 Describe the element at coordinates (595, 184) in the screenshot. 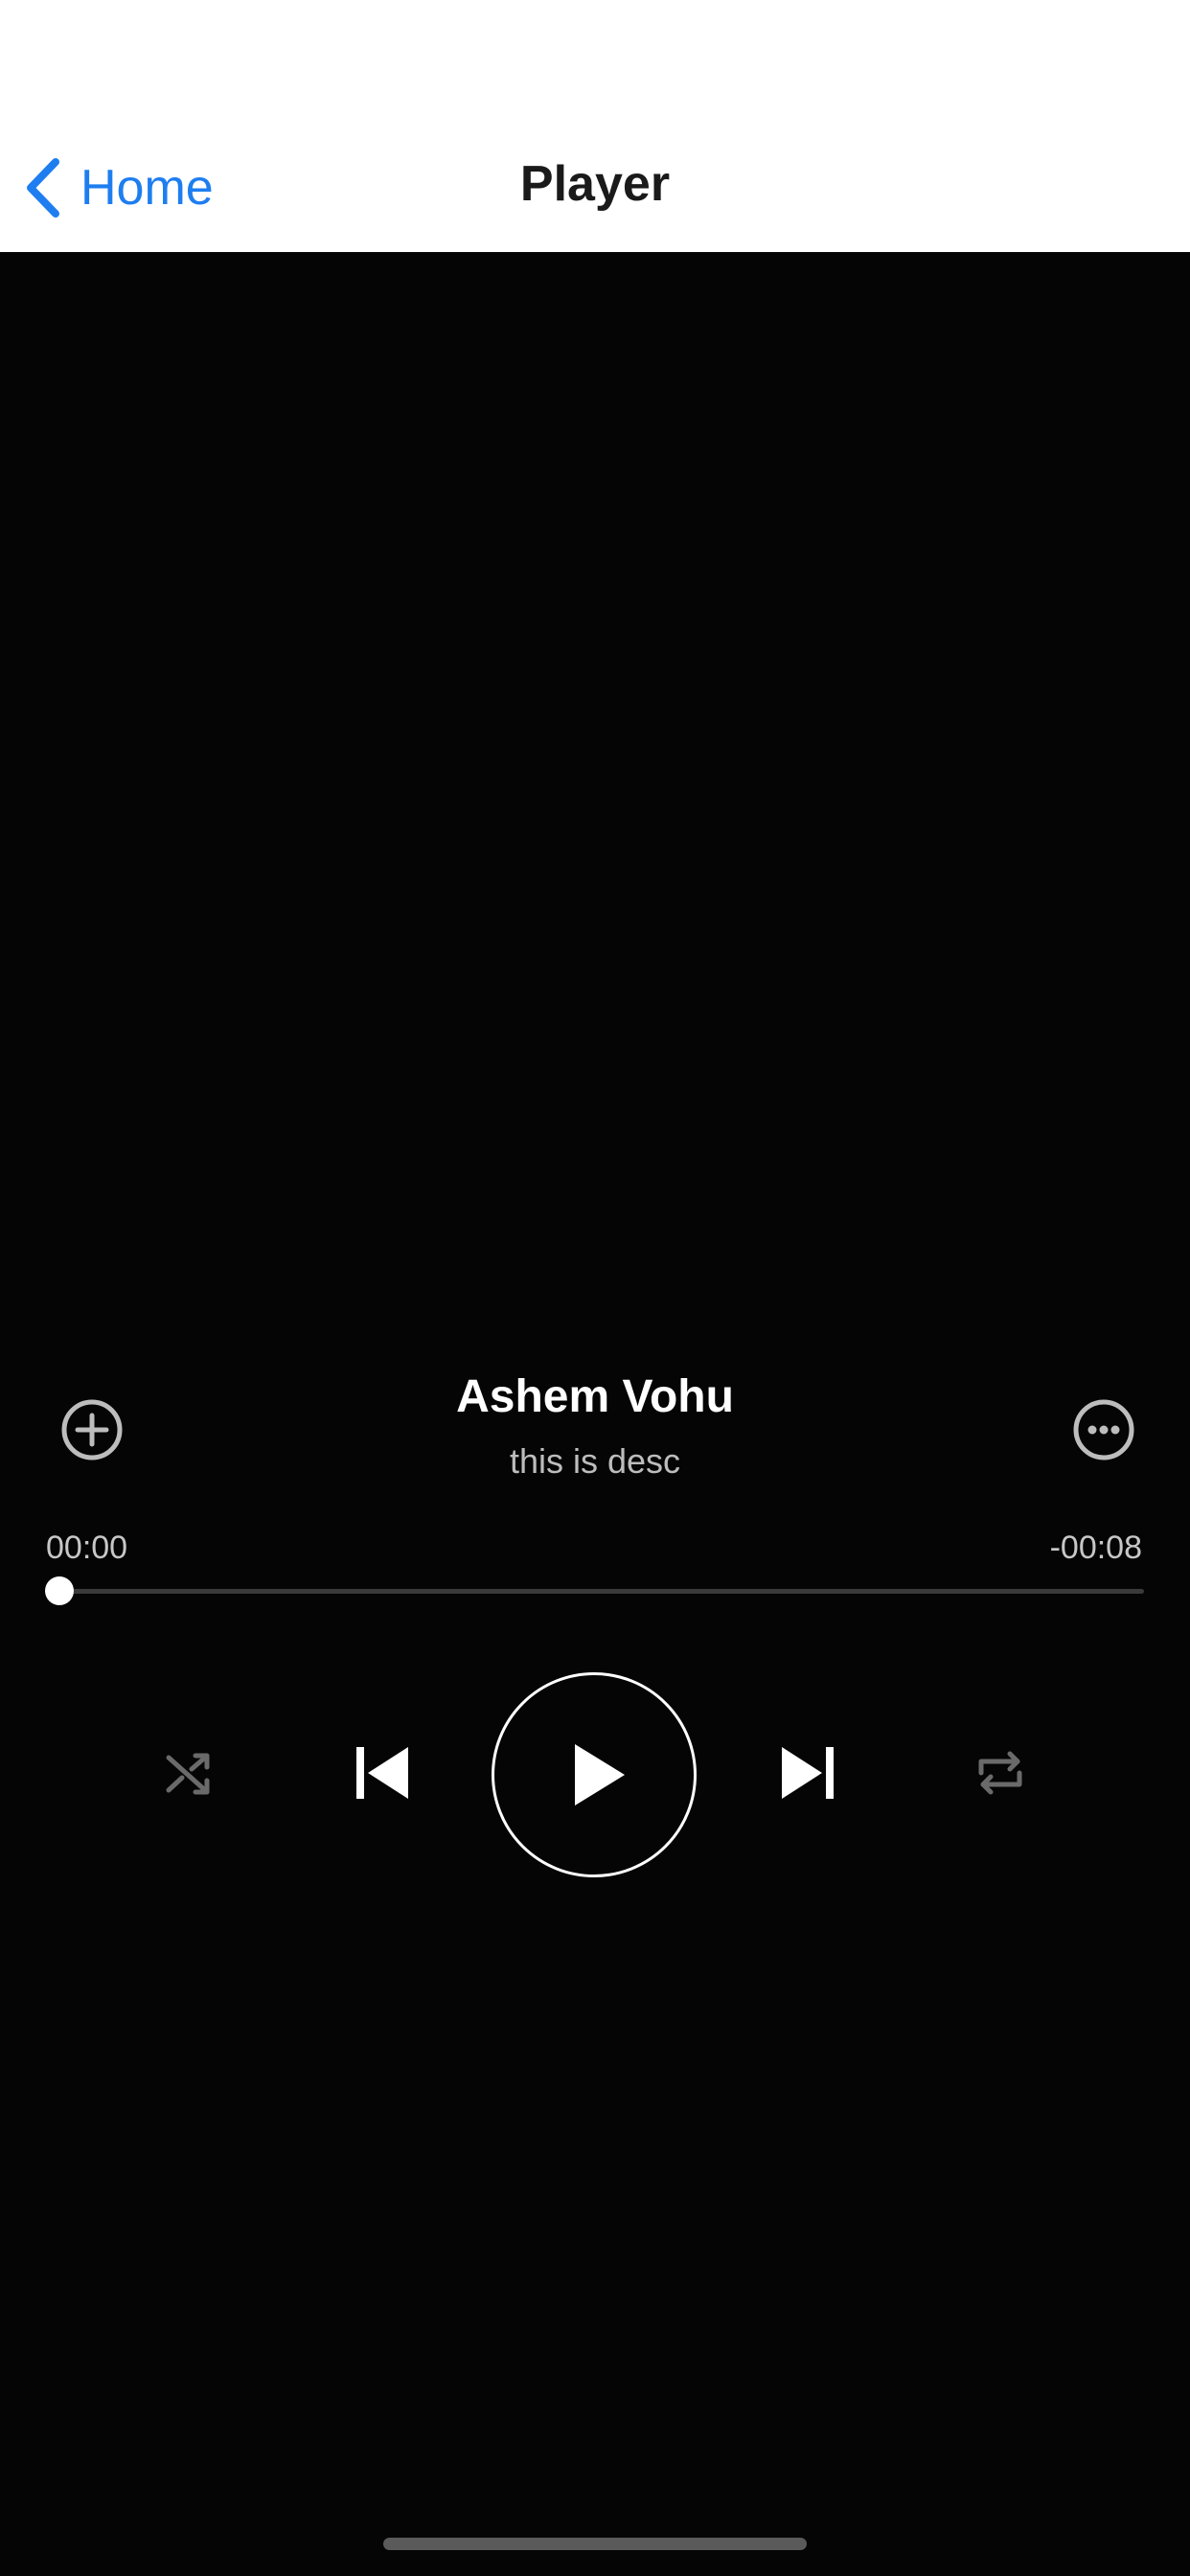

I see `page-title: Player` at that location.